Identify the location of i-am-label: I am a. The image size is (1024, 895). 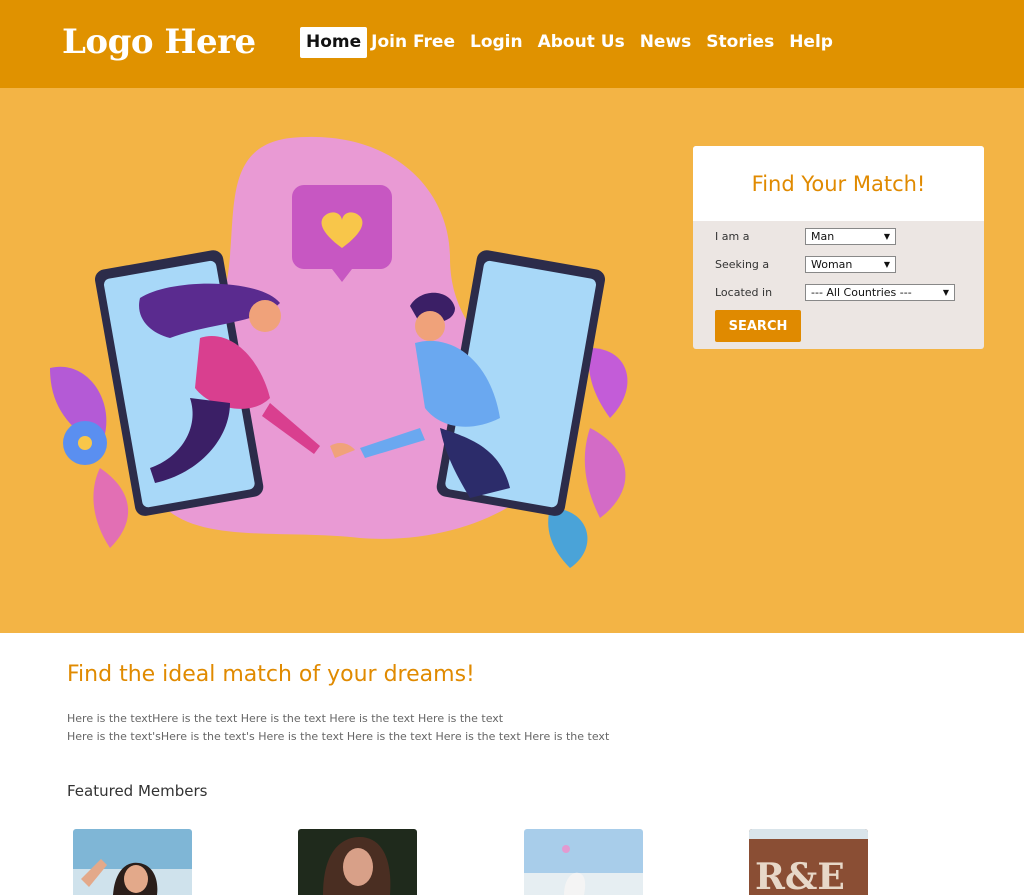
(732, 236).